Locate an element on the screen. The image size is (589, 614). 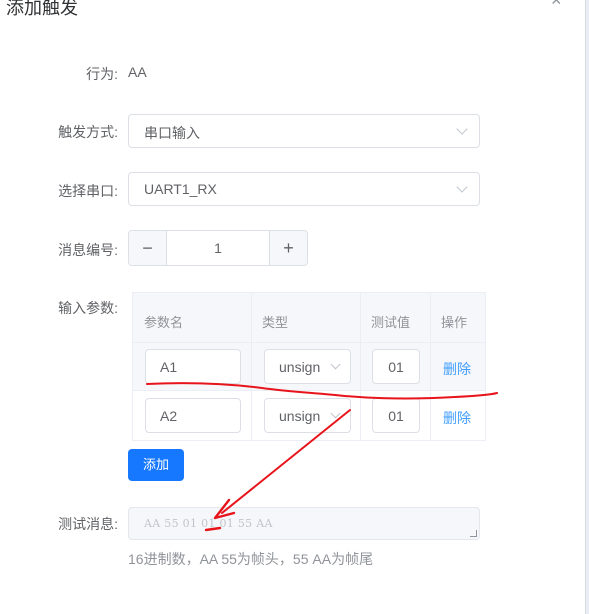
test-message-hint: 16进制数，AA 55为帧头，55 AA为帧尾 is located at coordinates (251, 559).